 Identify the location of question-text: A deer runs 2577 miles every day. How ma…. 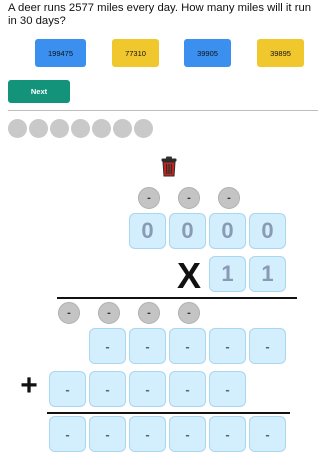
(160, 14).